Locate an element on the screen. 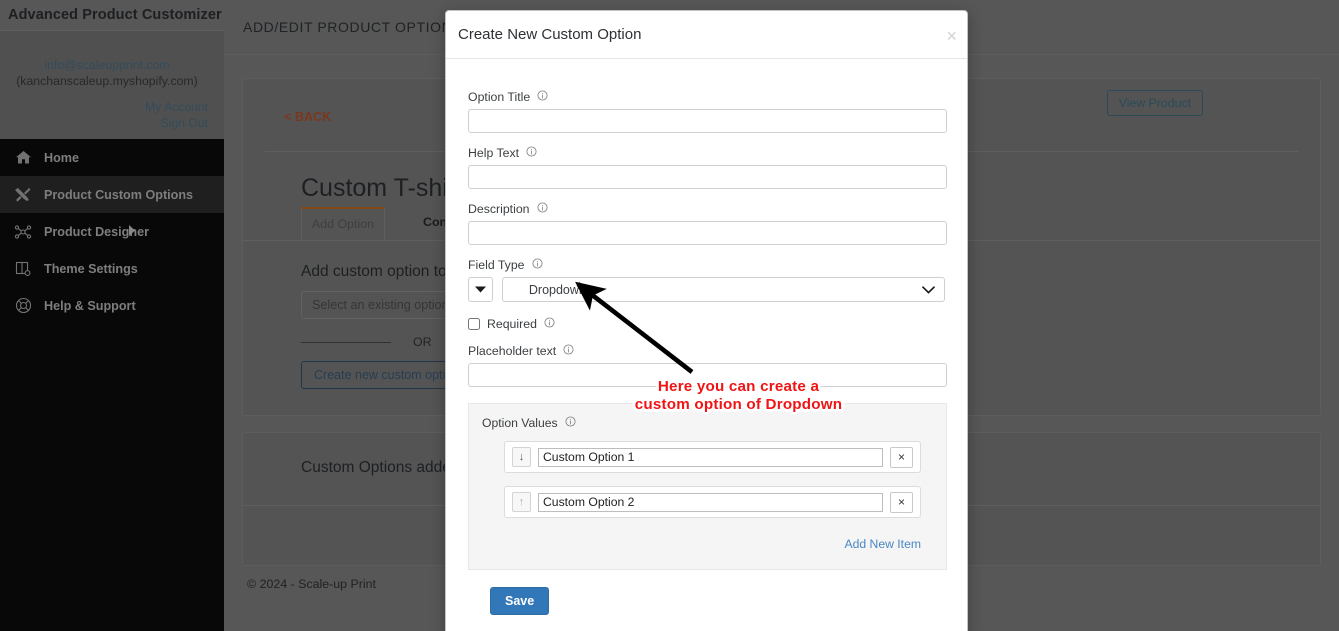  close-icon: × is located at coordinates (951, 36).